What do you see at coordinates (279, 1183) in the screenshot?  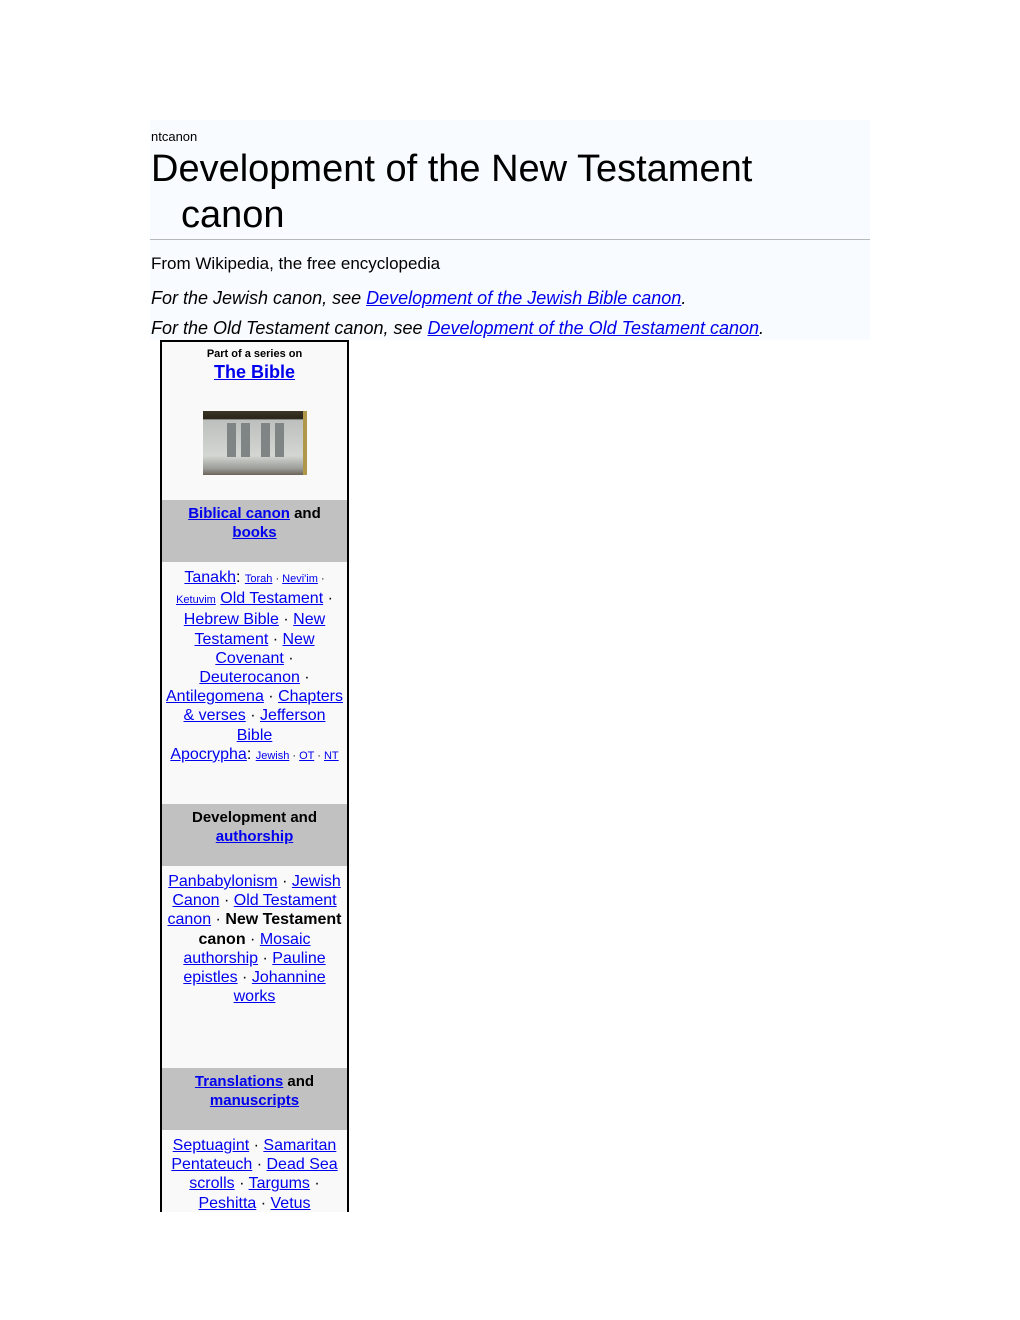 I see `link-targums: Targums` at bounding box center [279, 1183].